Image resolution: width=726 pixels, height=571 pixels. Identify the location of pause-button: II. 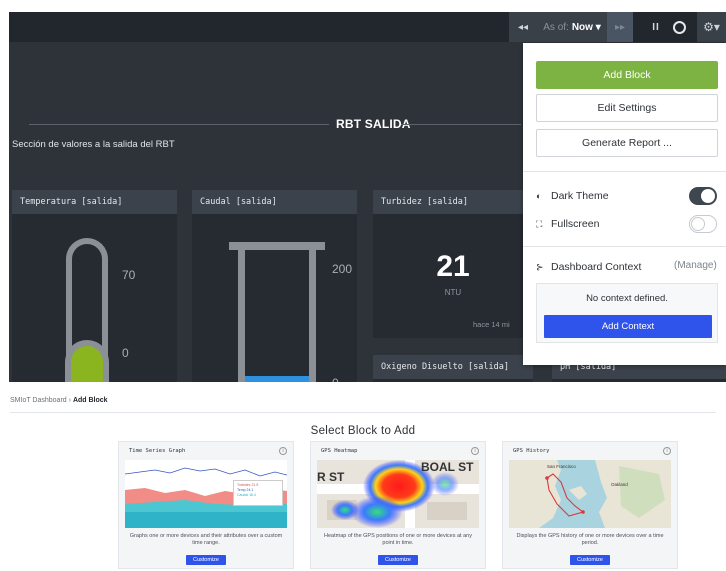
(656, 27).